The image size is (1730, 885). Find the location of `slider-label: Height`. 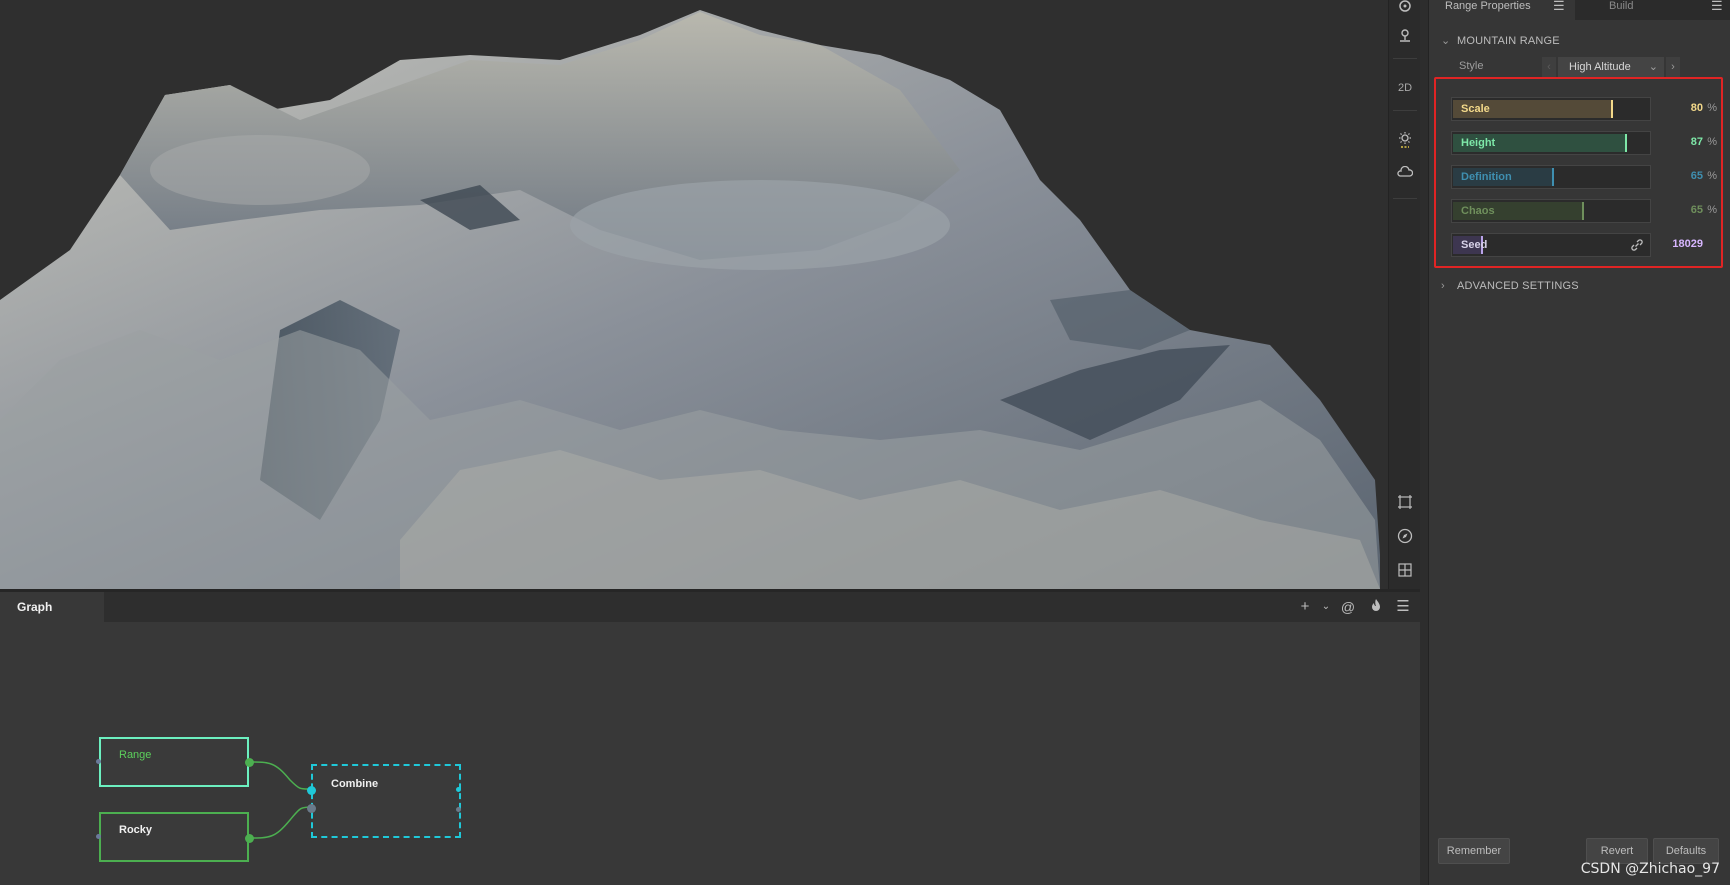

slider-label: Height is located at coordinates (1478, 143).